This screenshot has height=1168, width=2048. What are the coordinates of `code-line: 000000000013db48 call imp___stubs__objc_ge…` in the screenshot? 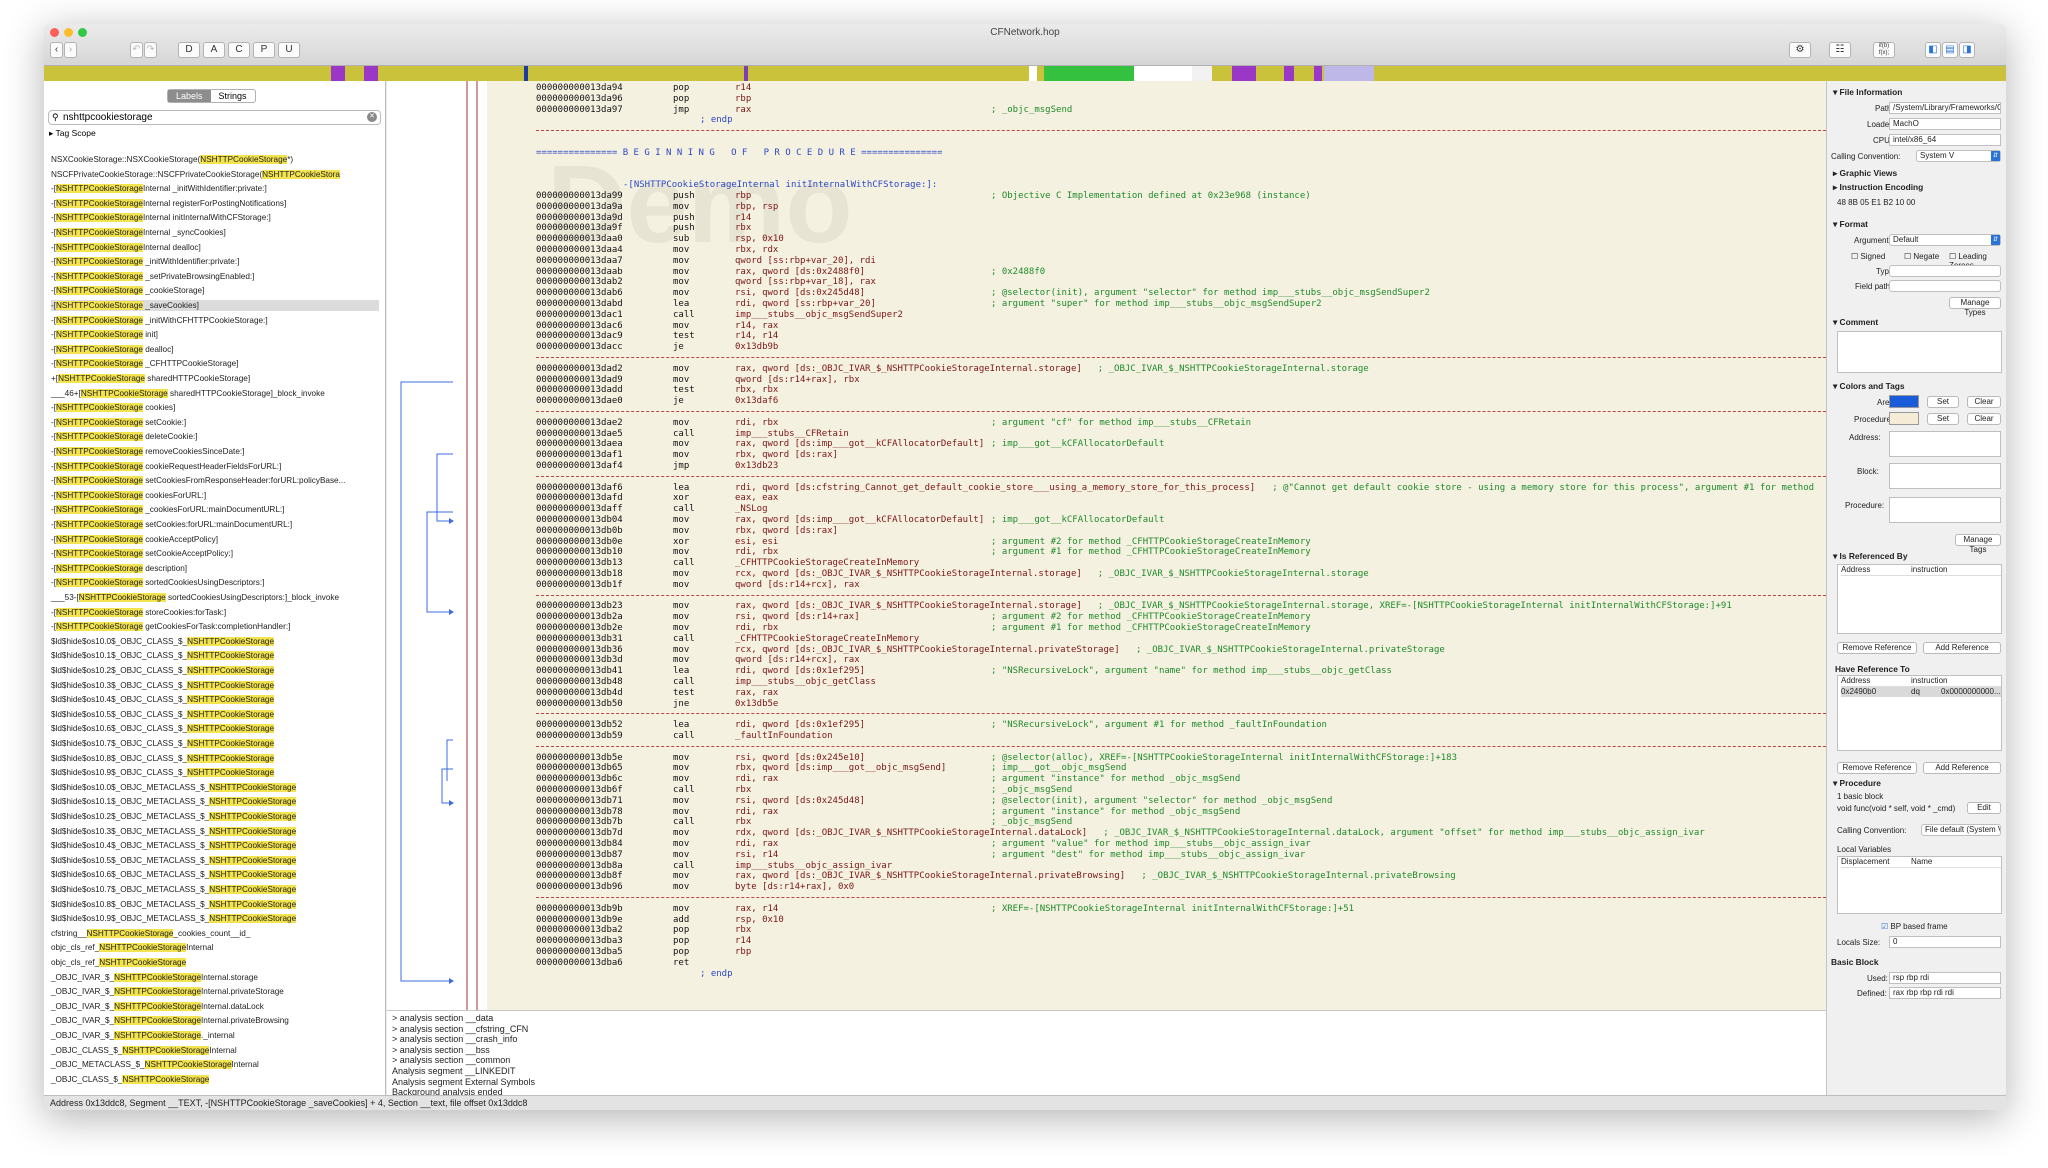 It's located at (1156, 682).